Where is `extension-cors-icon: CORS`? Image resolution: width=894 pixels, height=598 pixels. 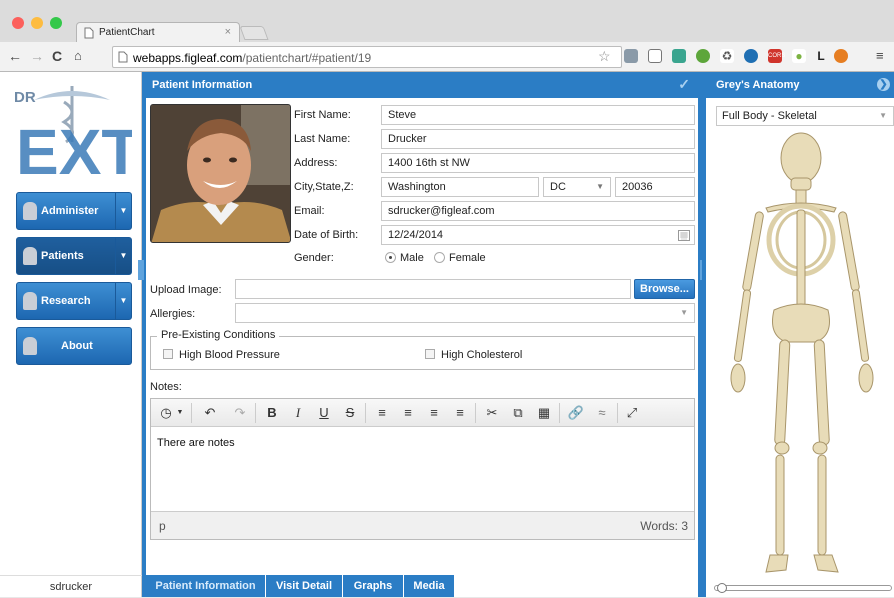
extension-cors-icon: CORS is located at coordinates (776, 56).